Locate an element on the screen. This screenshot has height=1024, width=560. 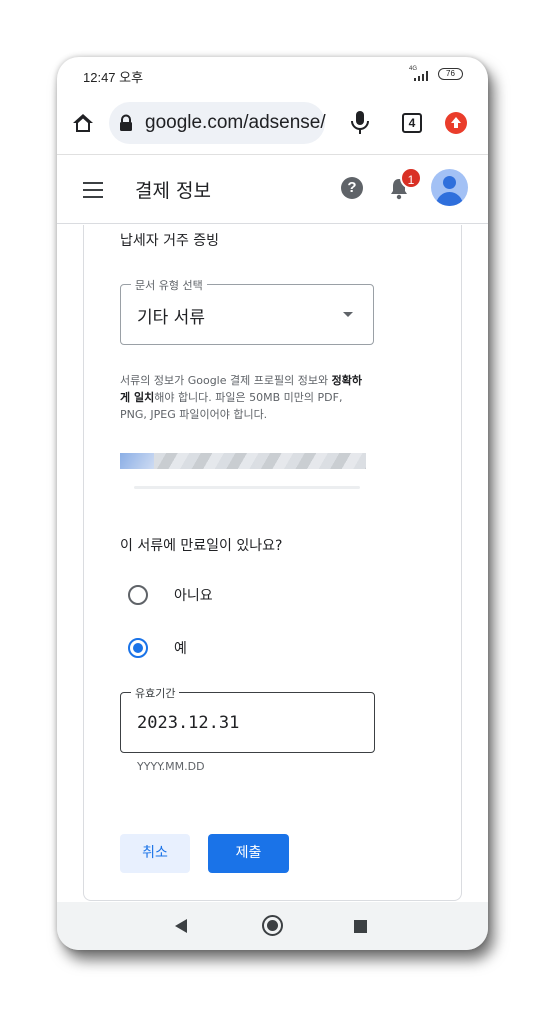
radio-label-no: 아니요 is located at coordinates (193, 596).